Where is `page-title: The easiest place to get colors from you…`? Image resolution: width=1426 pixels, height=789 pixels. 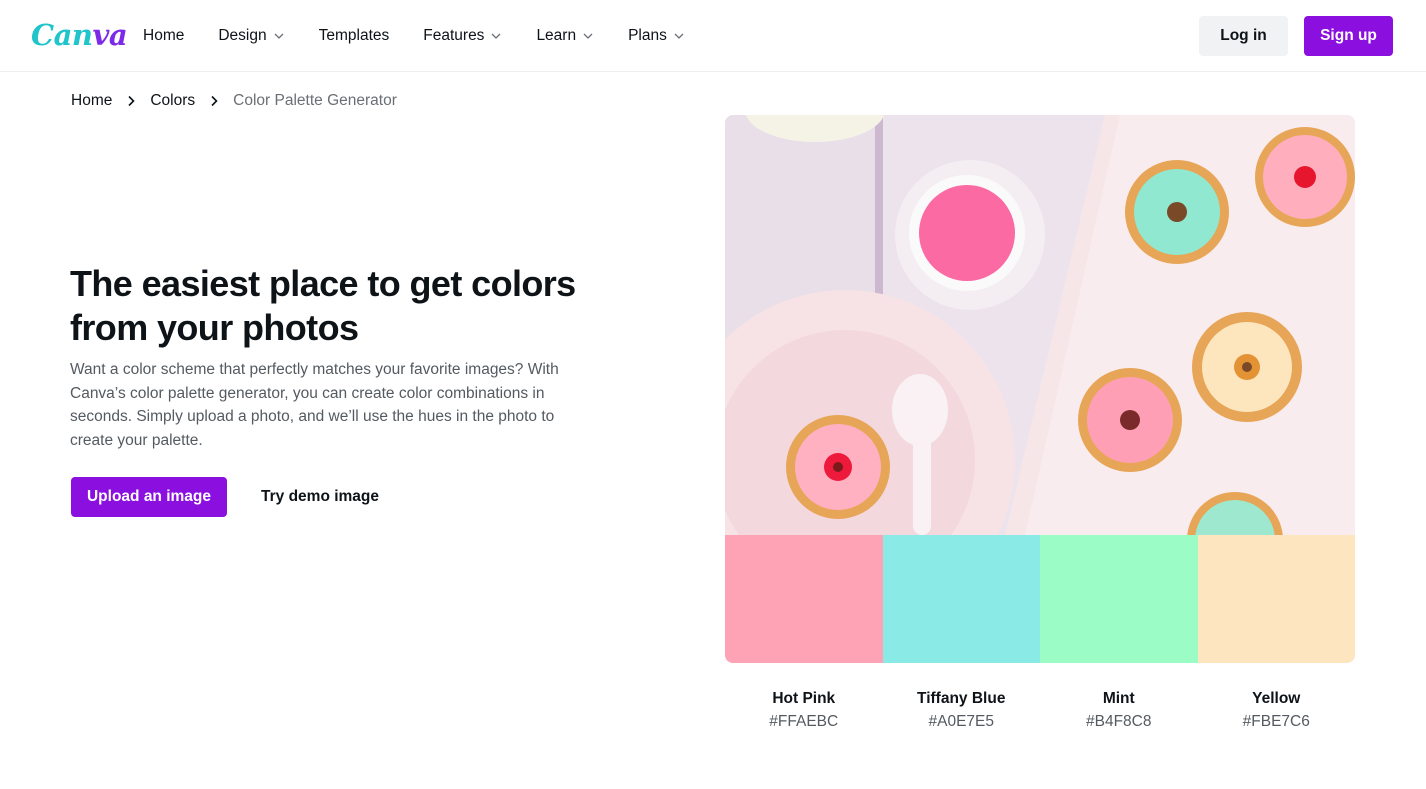
page-title: The easiest place to get colors from you… is located at coordinates (323, 305).